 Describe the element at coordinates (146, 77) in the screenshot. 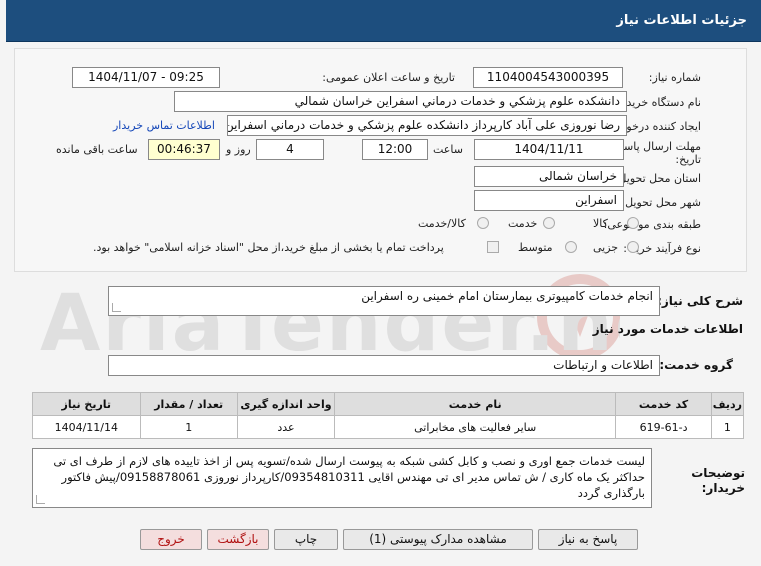

I see `announce-datetime-field: 1404/11/07 - 09:25` at that location.